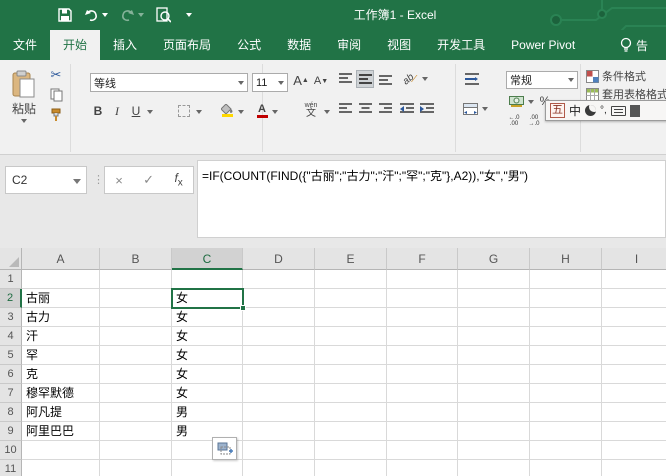  What do you see at coordinates (494, 468) in the screenshot?
I see `cell-G11` at bounding box center [494, 468].